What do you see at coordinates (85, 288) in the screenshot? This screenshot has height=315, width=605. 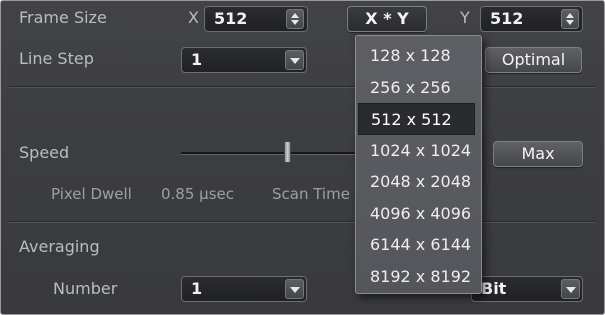 I see `averaging-number-label: Number` at bounding box center [85, 288].